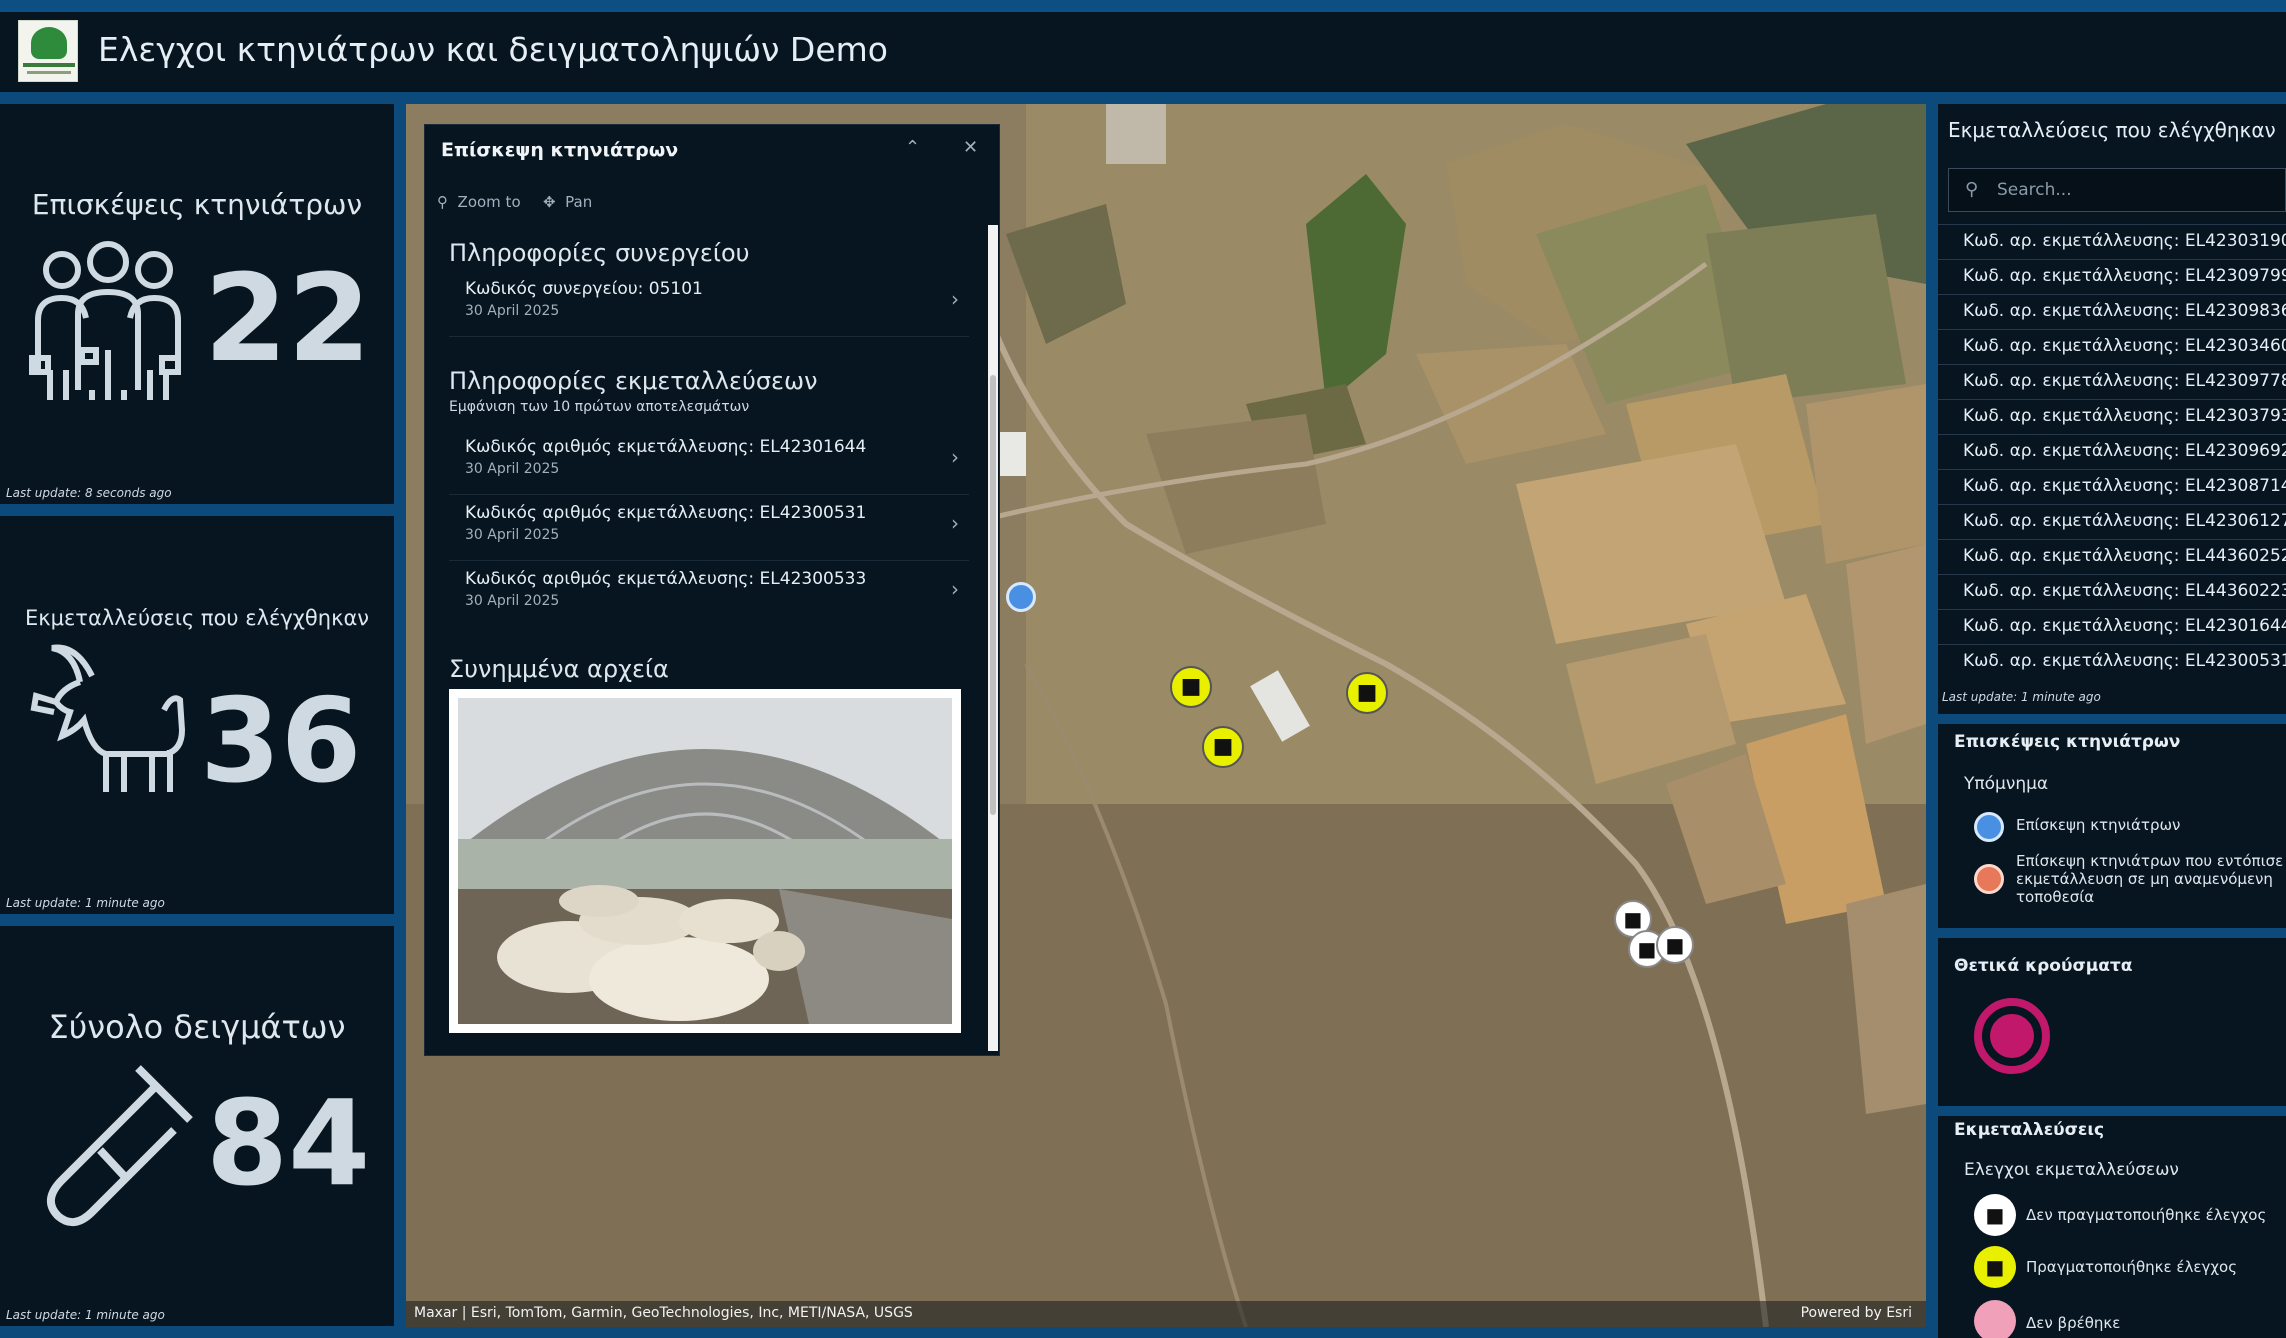 Image resolution: width=2286 pixels, height=1338 pixels. I want to click on list-item: Κωδ. αρ. εκμετάλλευσης: EL42309778, so click(2112, 381).